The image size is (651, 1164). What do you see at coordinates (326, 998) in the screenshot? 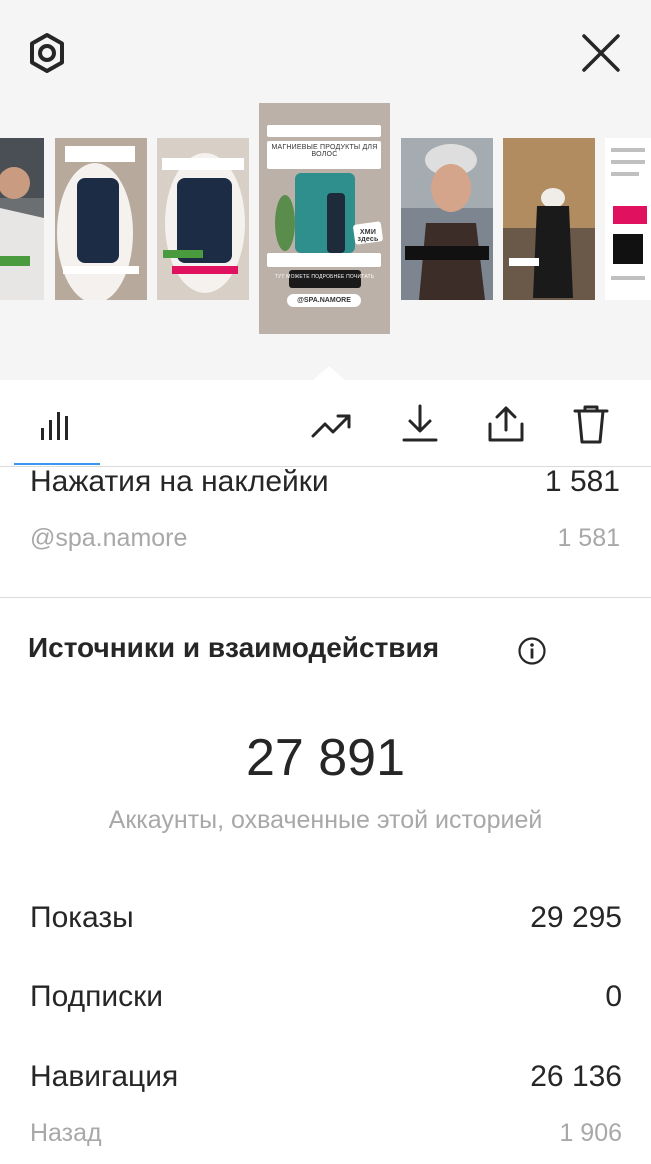
I see `metric-row-follows: Подписки 0` at bounding box center [326, 998].